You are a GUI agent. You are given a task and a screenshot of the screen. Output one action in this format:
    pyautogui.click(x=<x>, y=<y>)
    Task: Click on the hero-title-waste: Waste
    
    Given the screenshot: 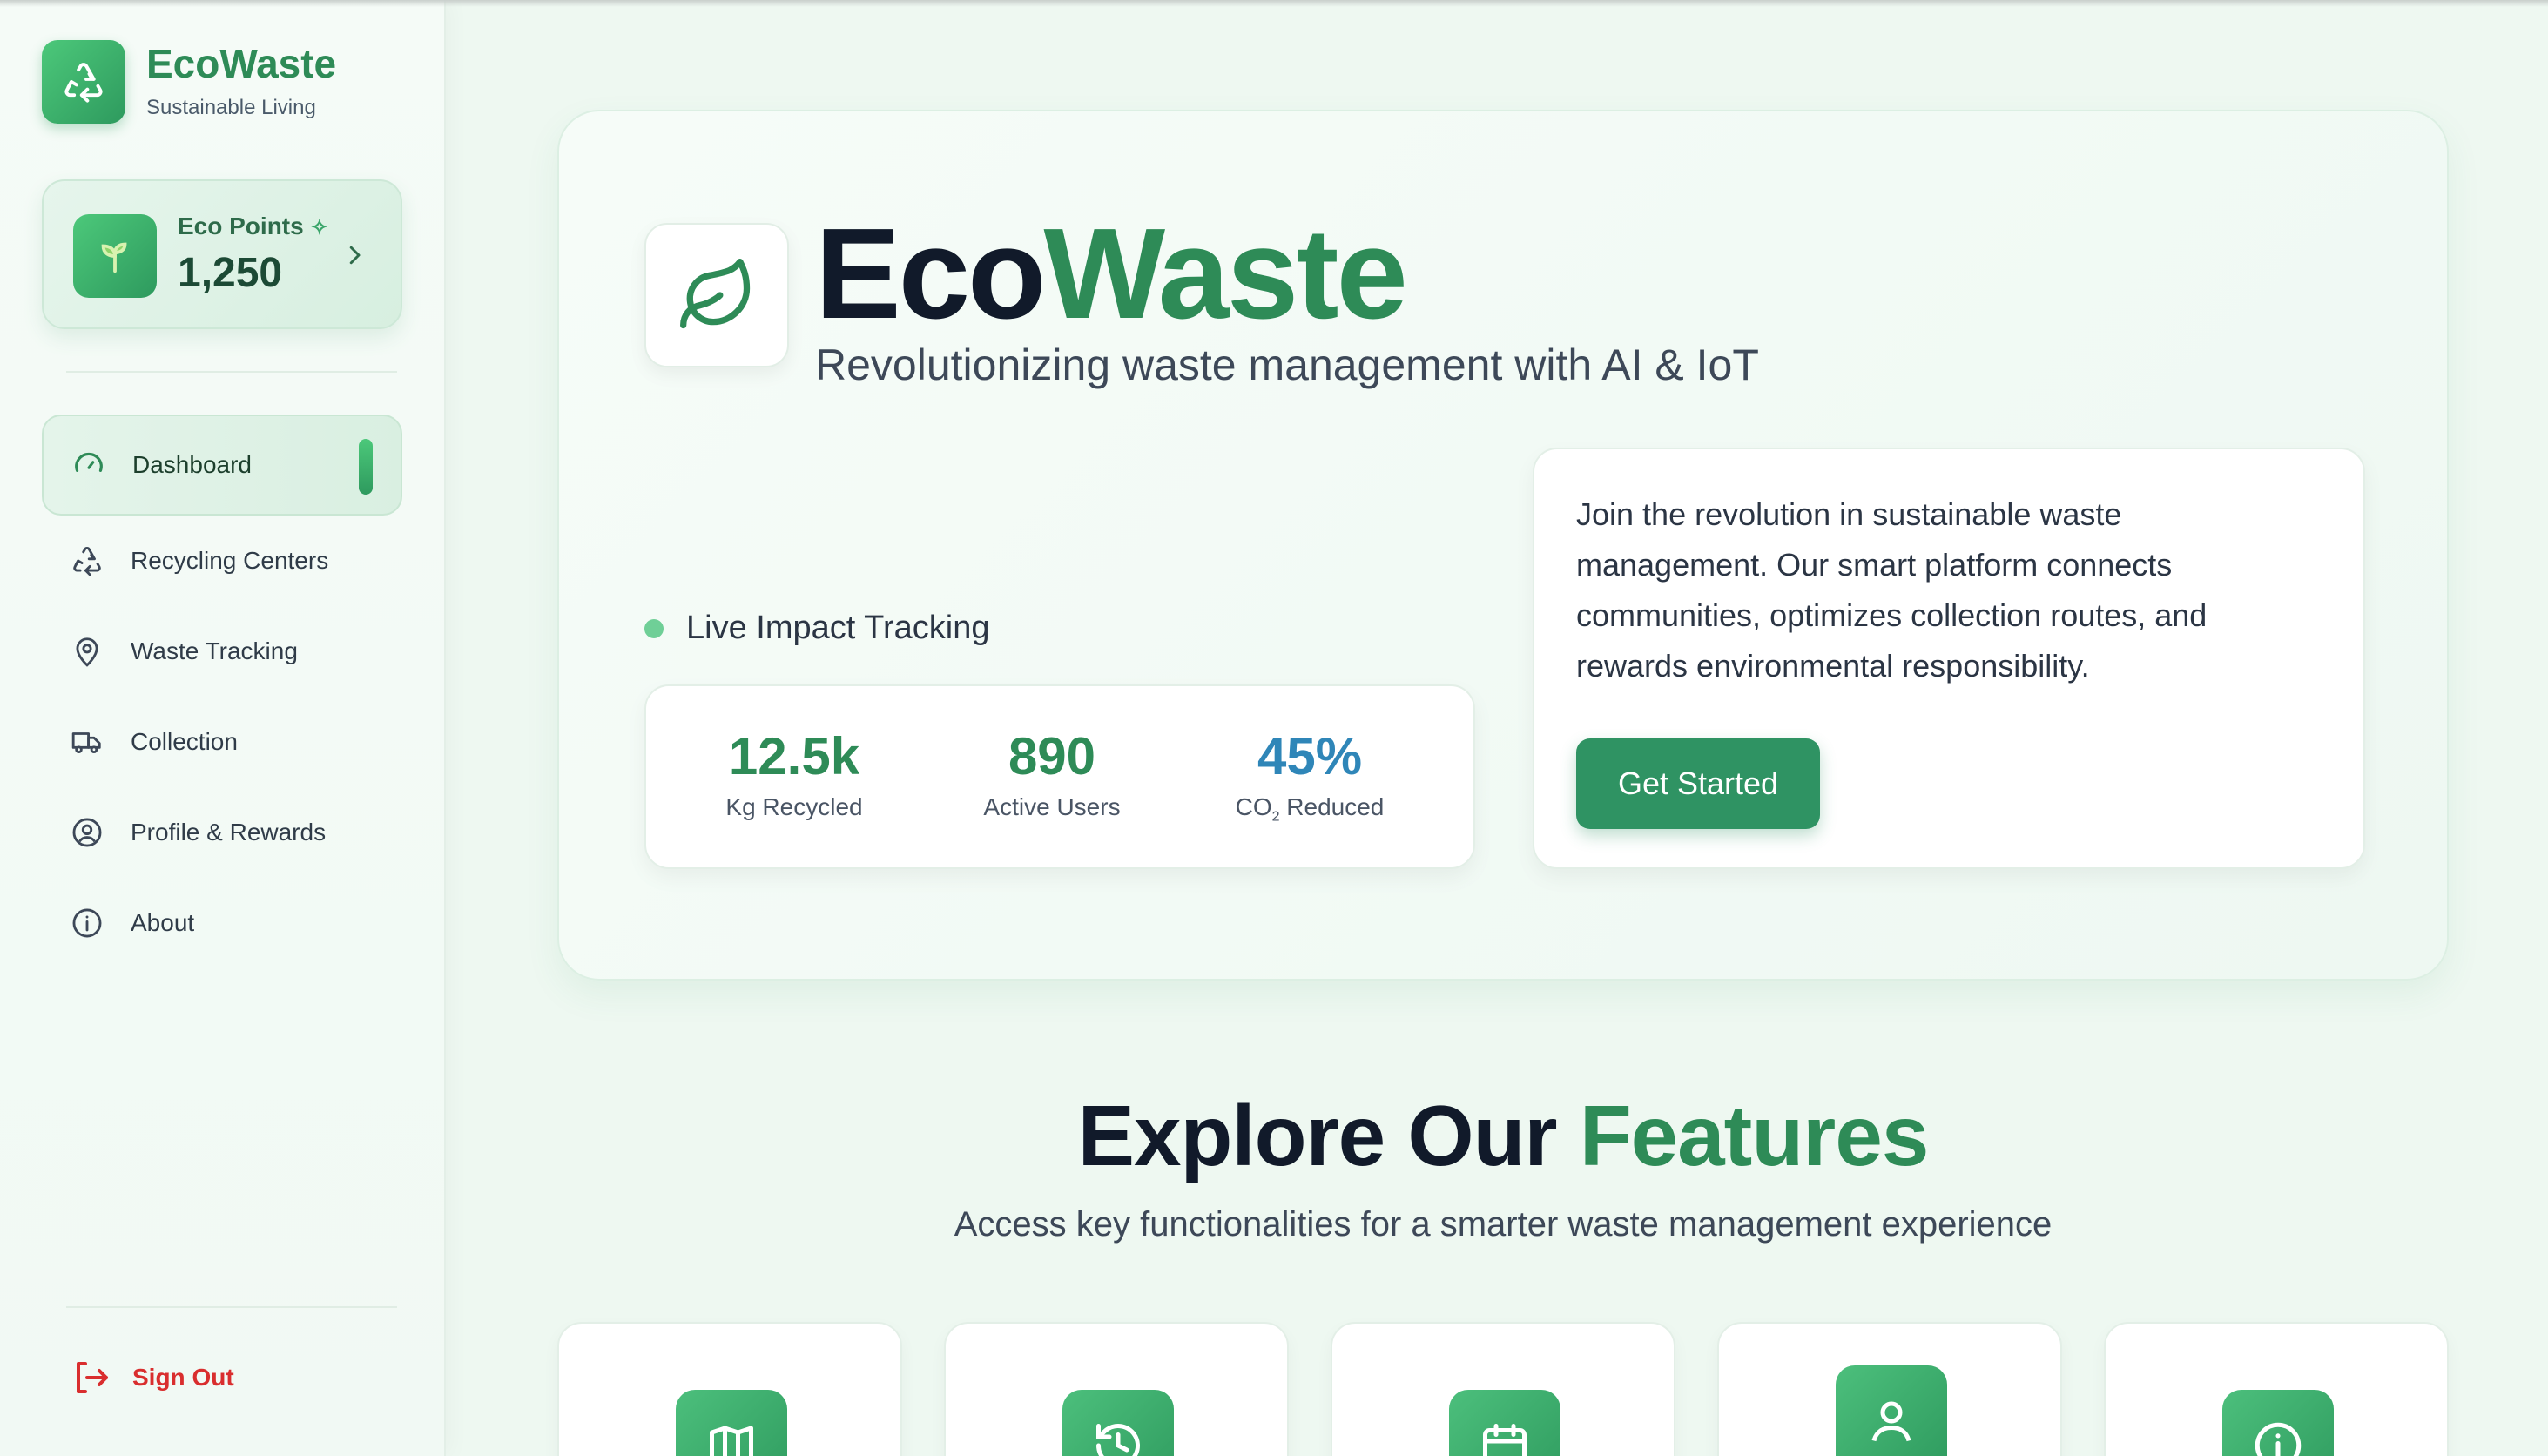 What is the action you would take?
    pyautogui.click(x=1225, y=274)
    